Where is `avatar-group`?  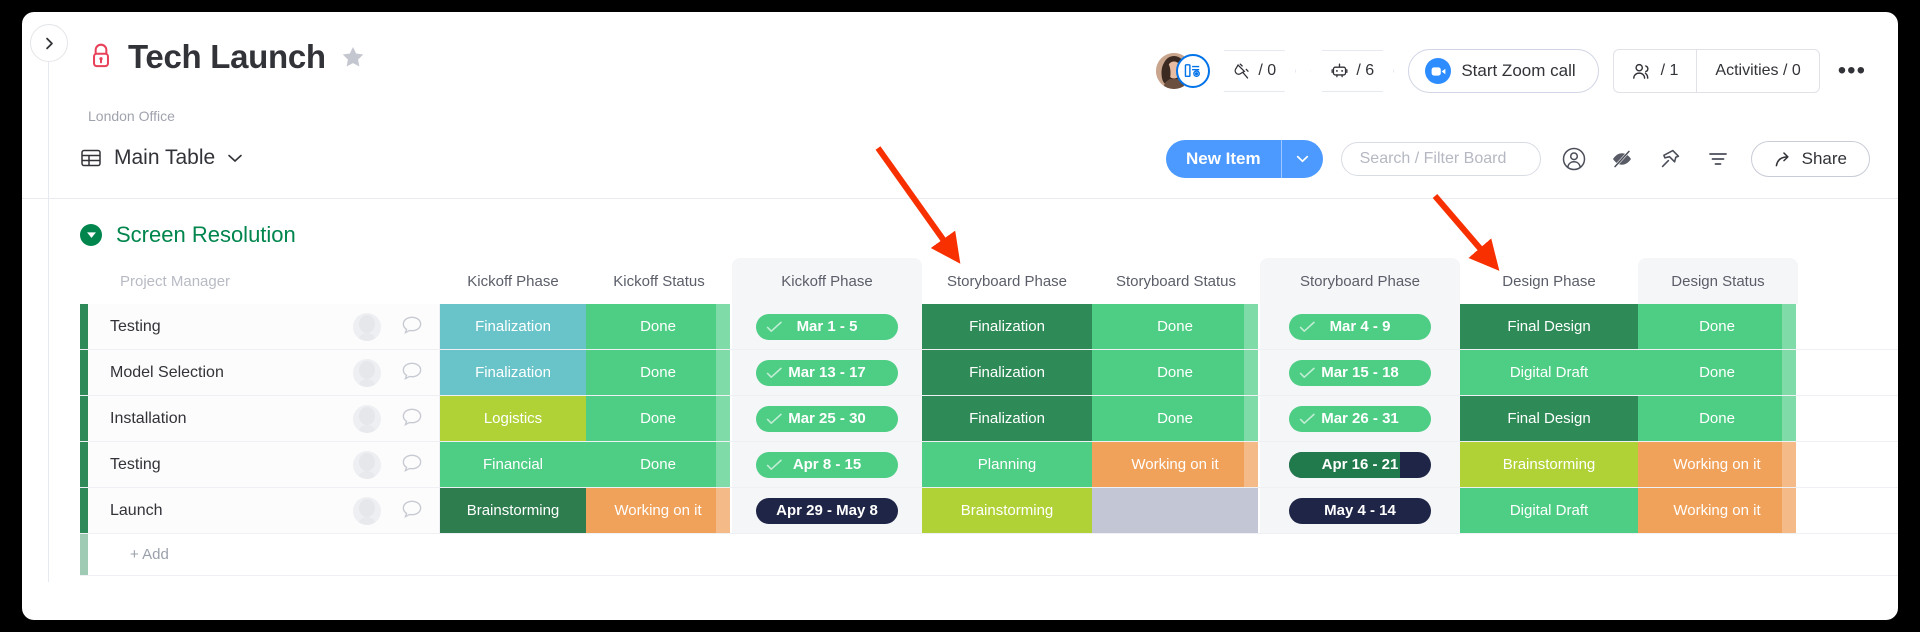
avatar-group is located at coordinates (1183, 71).